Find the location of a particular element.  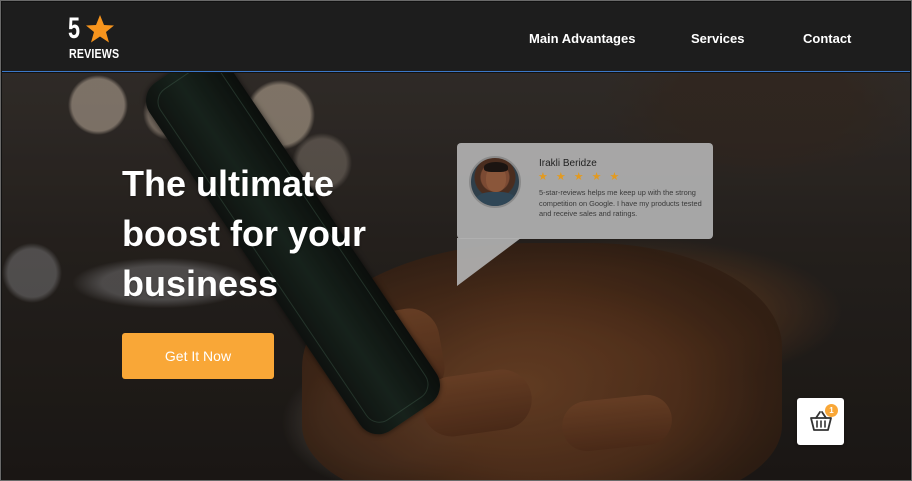

rating-stars: ★ ★ ★ ★ ★ is located at coordinates (578, 177).